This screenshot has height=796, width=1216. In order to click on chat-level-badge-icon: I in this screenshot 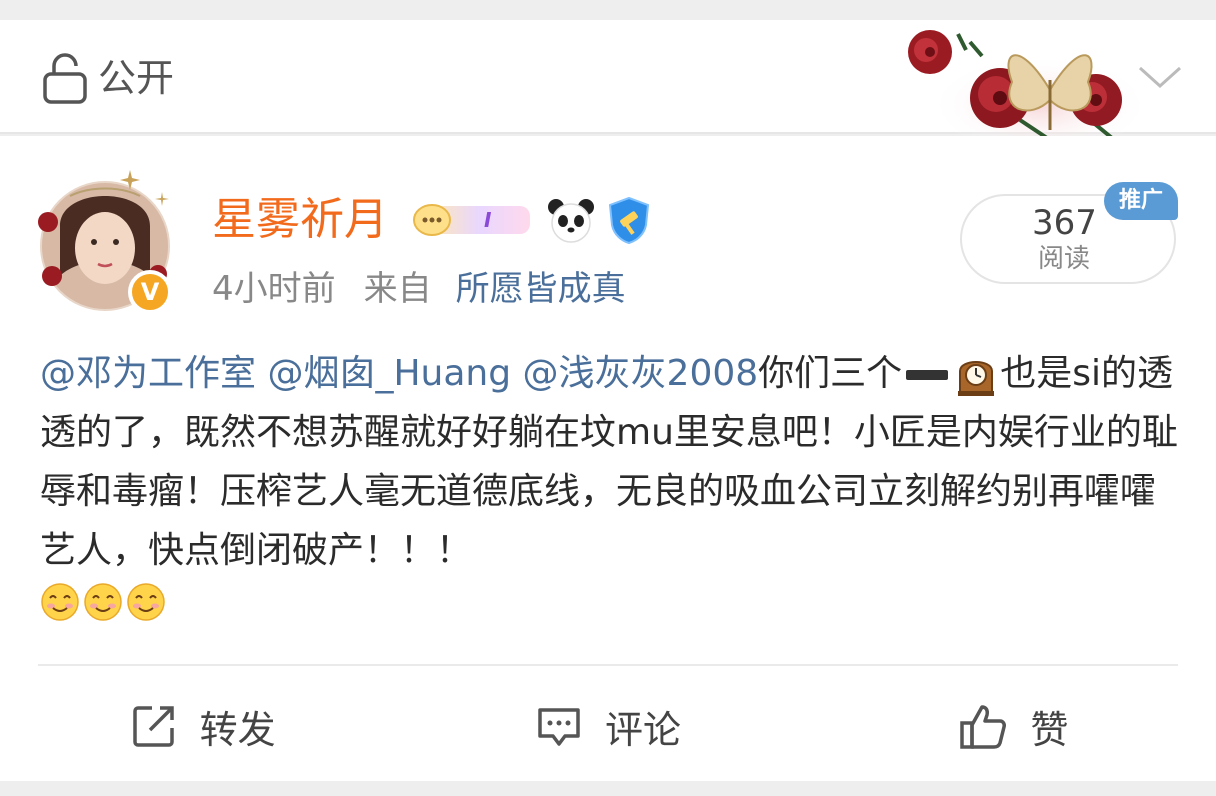, I will do `click(472, 220)`.